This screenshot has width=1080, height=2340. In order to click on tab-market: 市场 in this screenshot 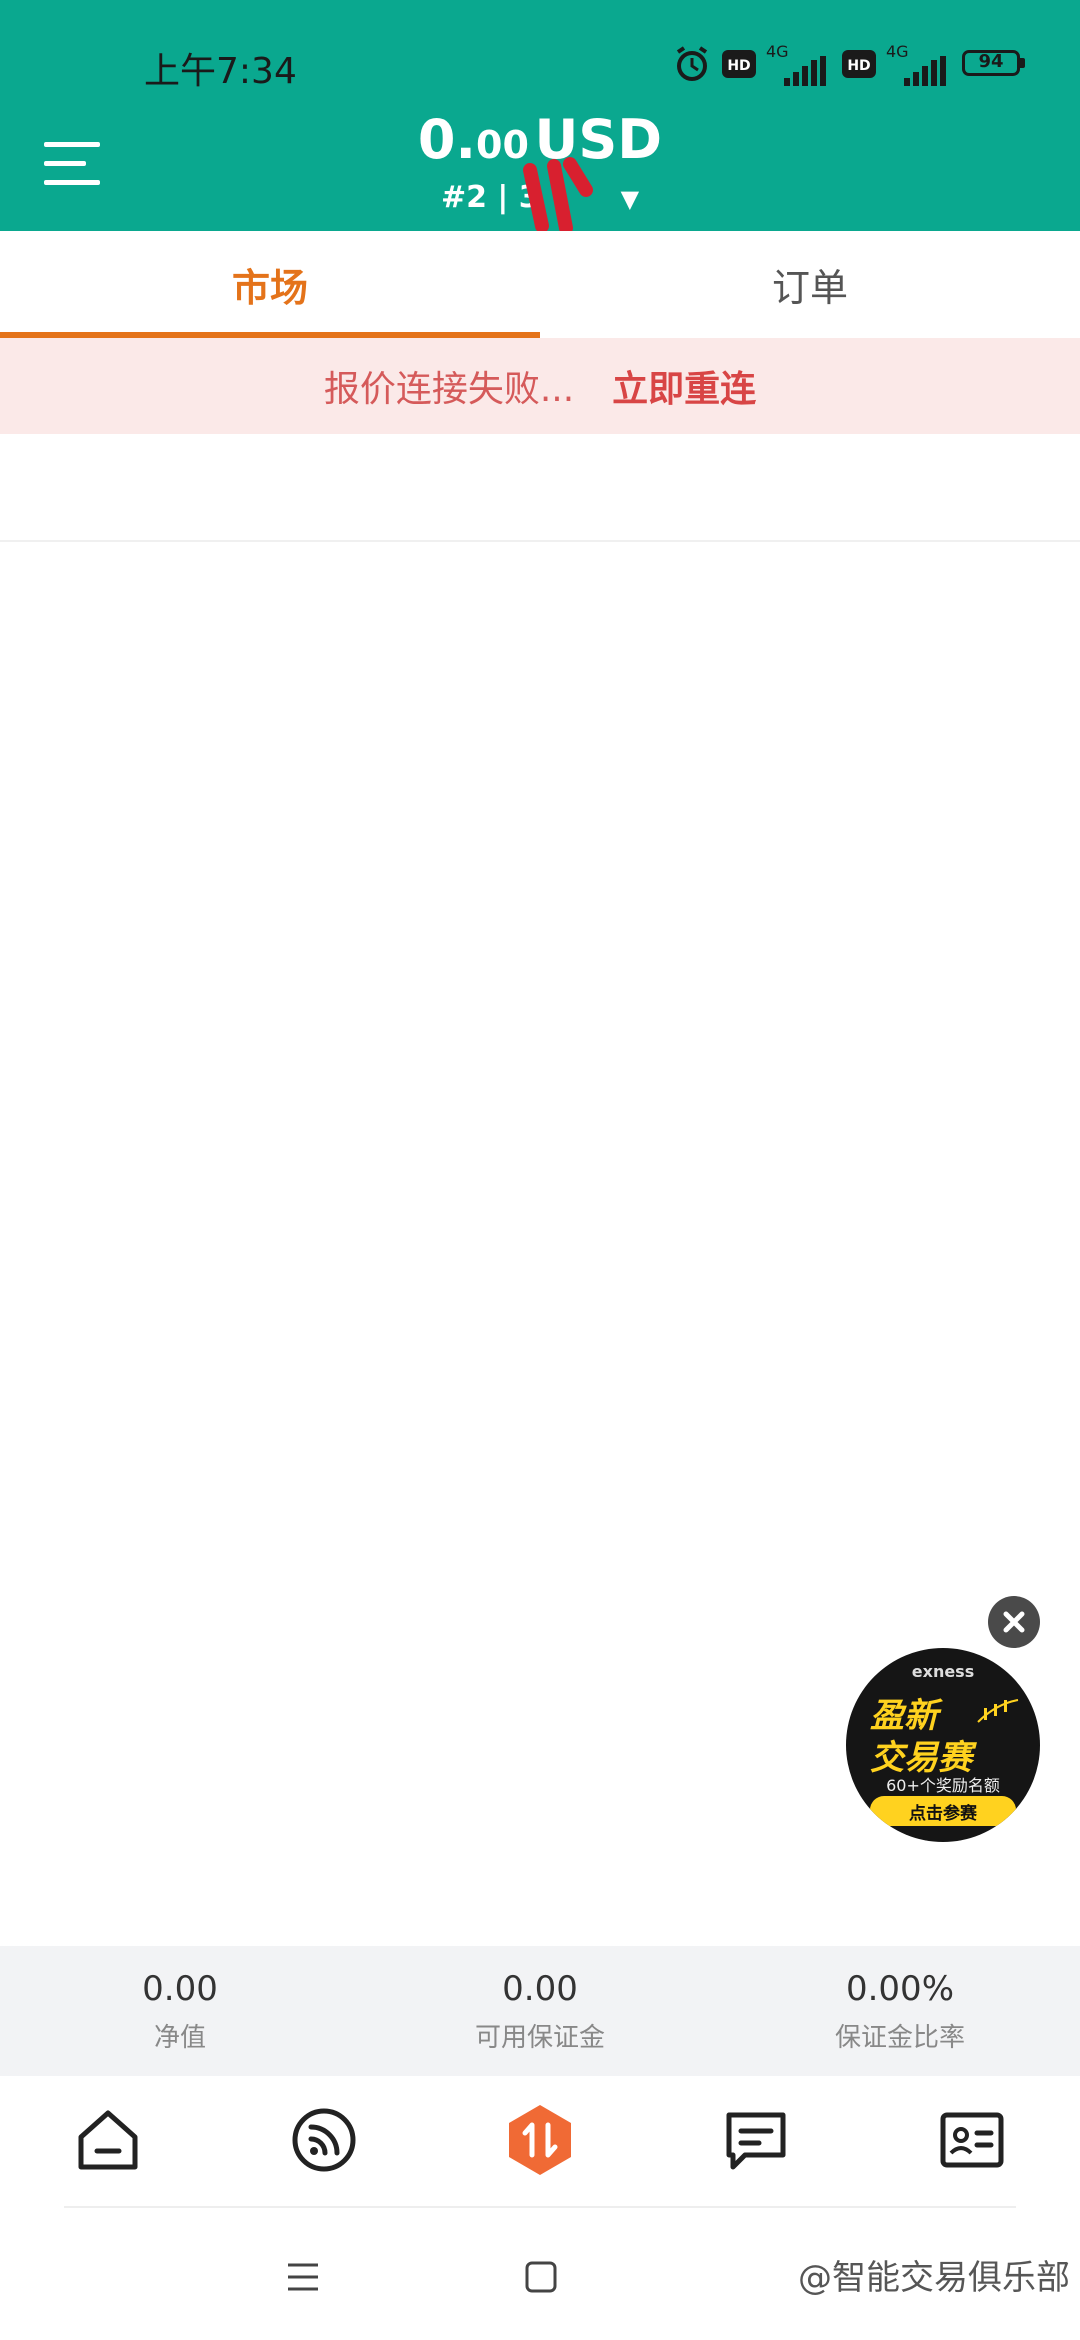, I will do `click(270, 284)`.